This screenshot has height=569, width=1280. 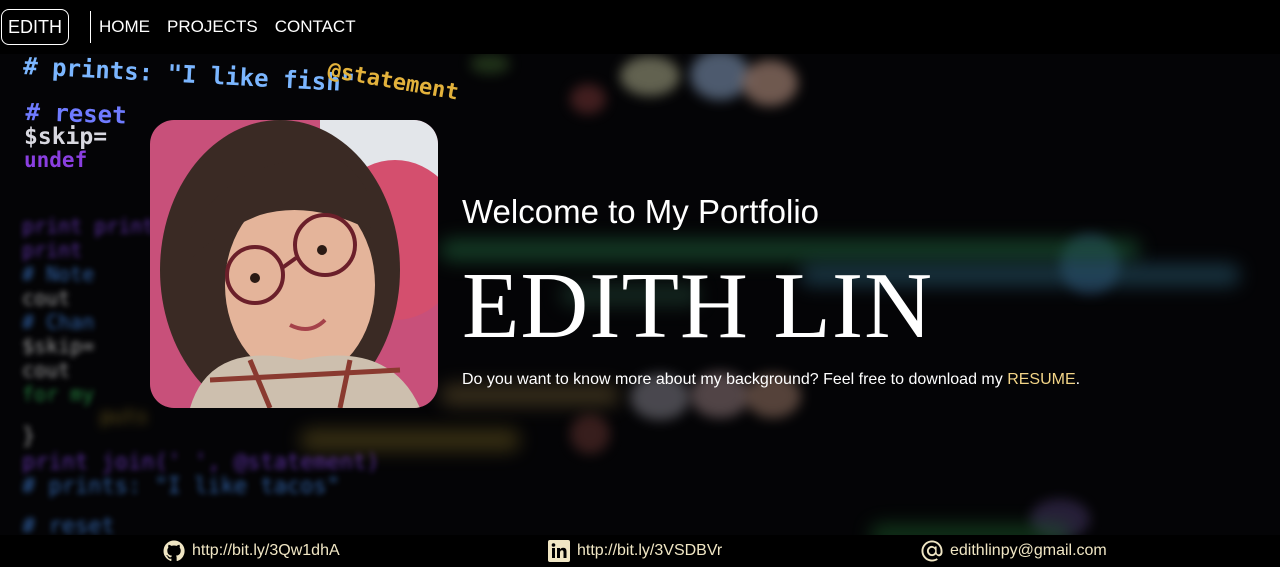 What do you see at coordinates (124, 27) in the screenshot?
I see `nav-link-home: HOME` at bounding box center [124, 27].